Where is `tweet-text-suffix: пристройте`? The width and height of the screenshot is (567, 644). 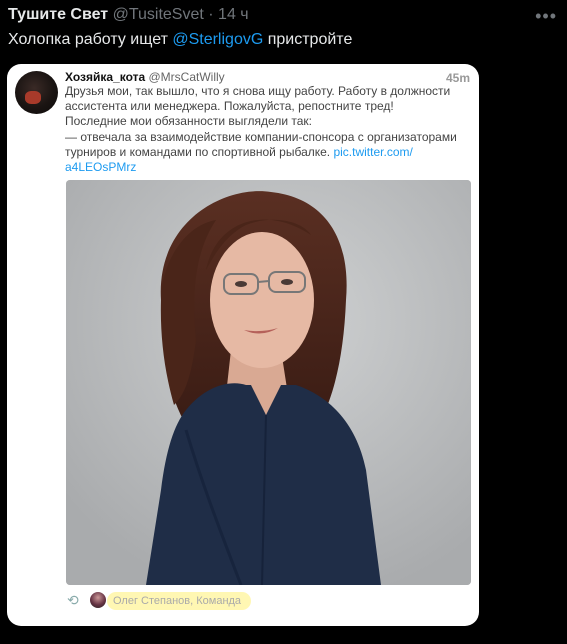 tweet-text-suffix: пристройте is located at coordinates (308, 39).